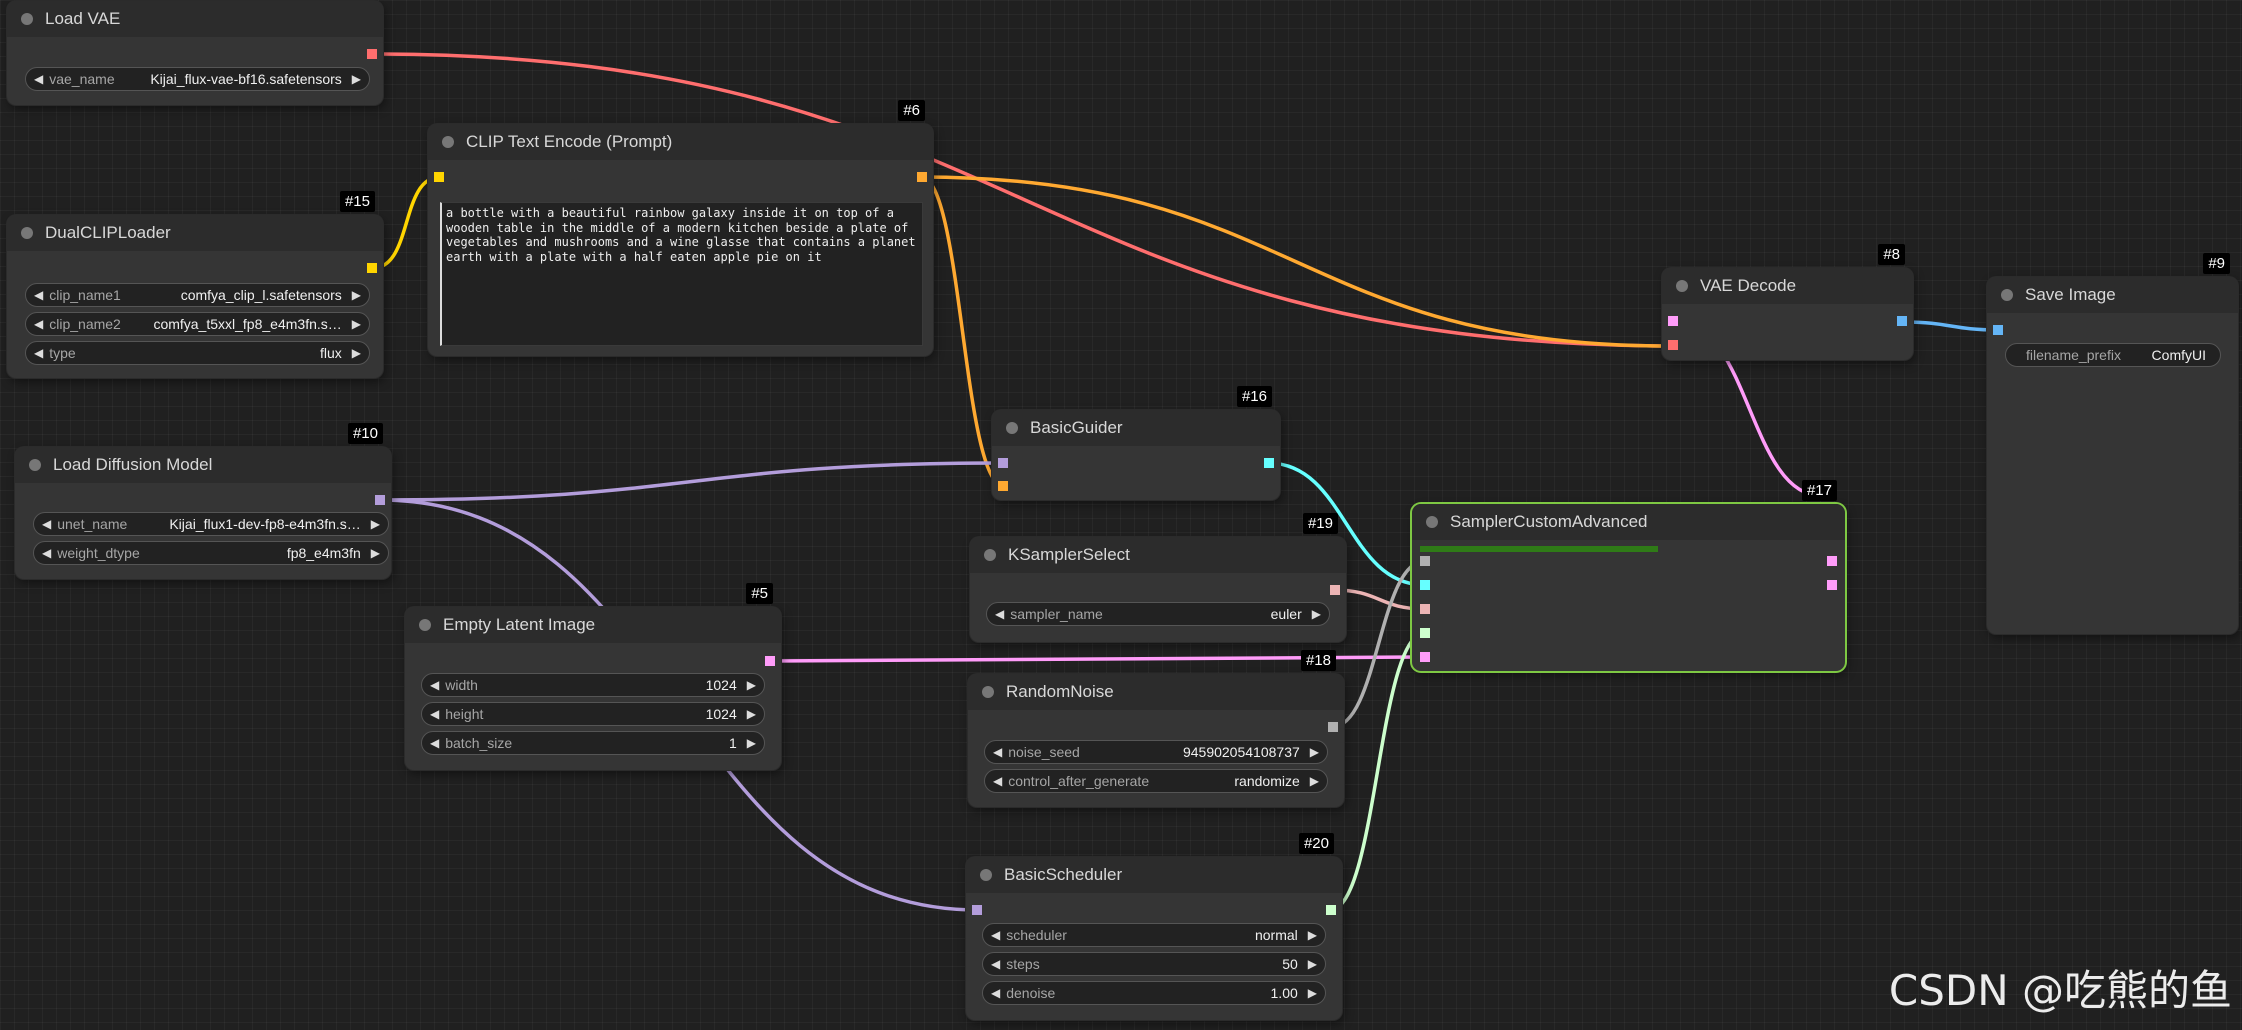  I want to click on node-header: CLIP Text Encode (Prompt), so click(680, 142).